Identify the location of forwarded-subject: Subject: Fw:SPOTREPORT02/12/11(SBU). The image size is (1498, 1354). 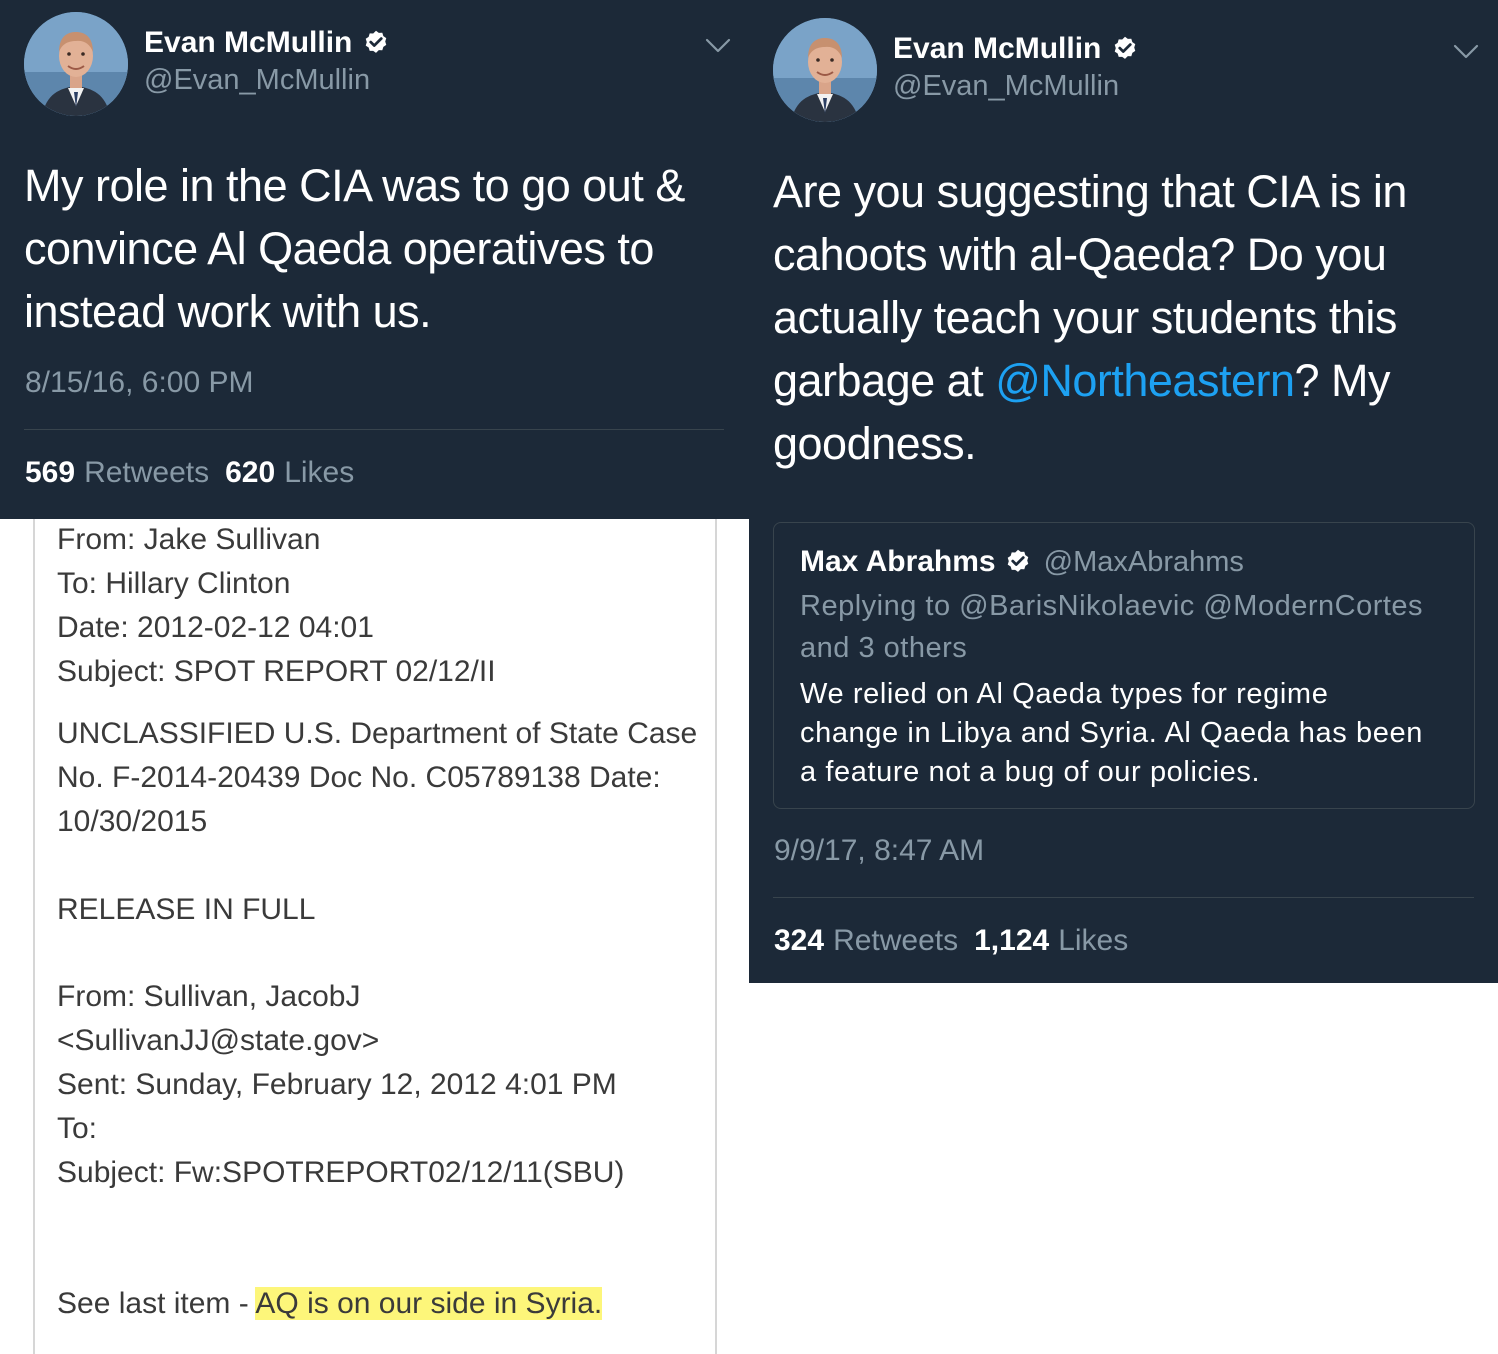
(341, 1172).